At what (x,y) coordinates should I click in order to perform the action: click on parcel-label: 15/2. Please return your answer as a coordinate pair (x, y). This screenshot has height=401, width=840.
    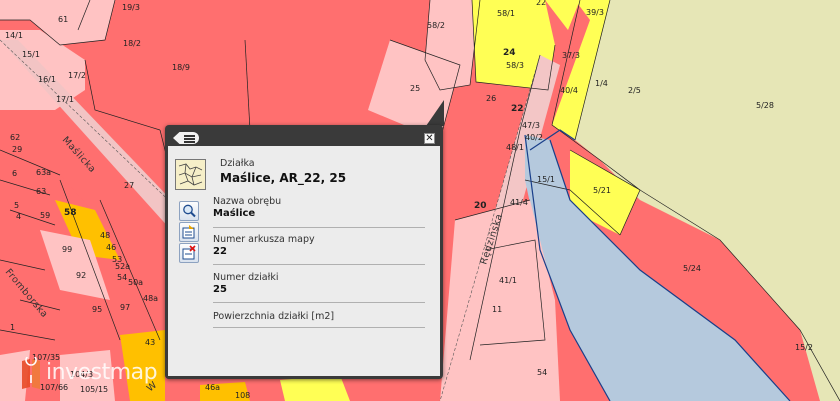
    Looking at the image, I should click on (804, 347).